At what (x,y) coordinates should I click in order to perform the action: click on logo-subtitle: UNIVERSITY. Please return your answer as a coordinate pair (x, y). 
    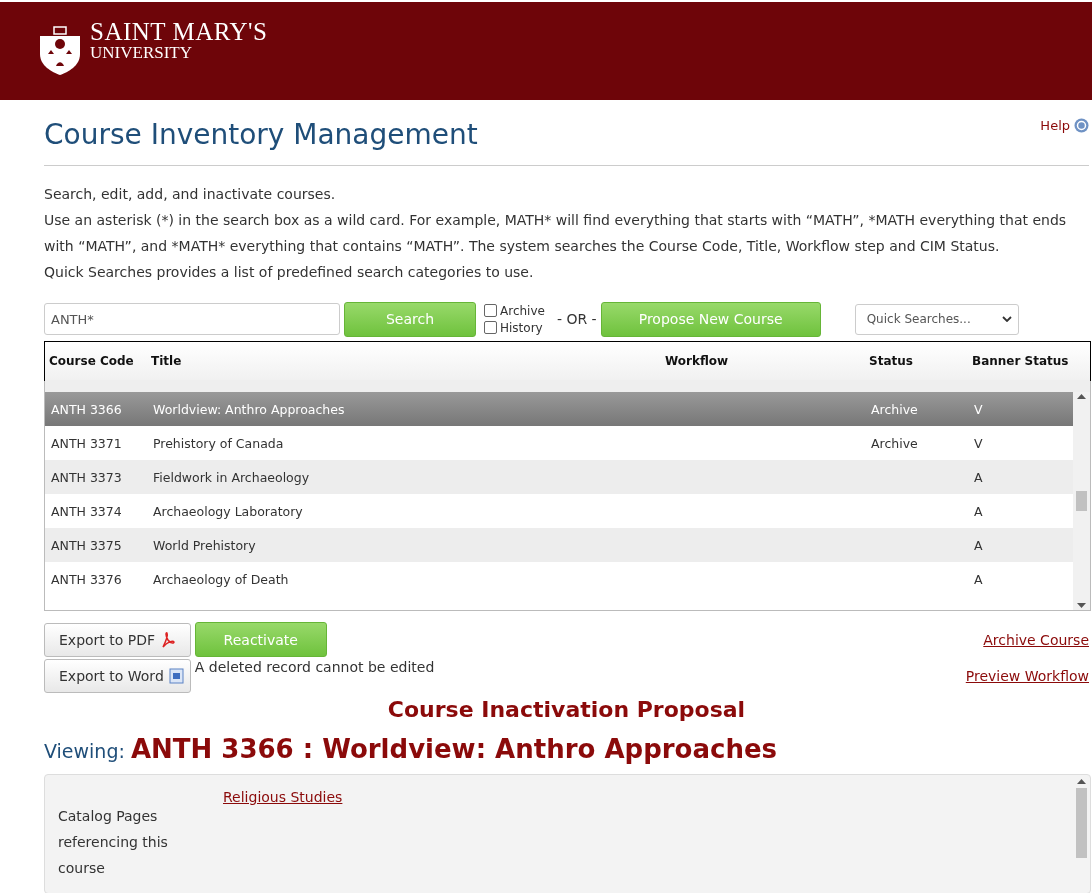
    Looking at the image, I should click on (141, 52).